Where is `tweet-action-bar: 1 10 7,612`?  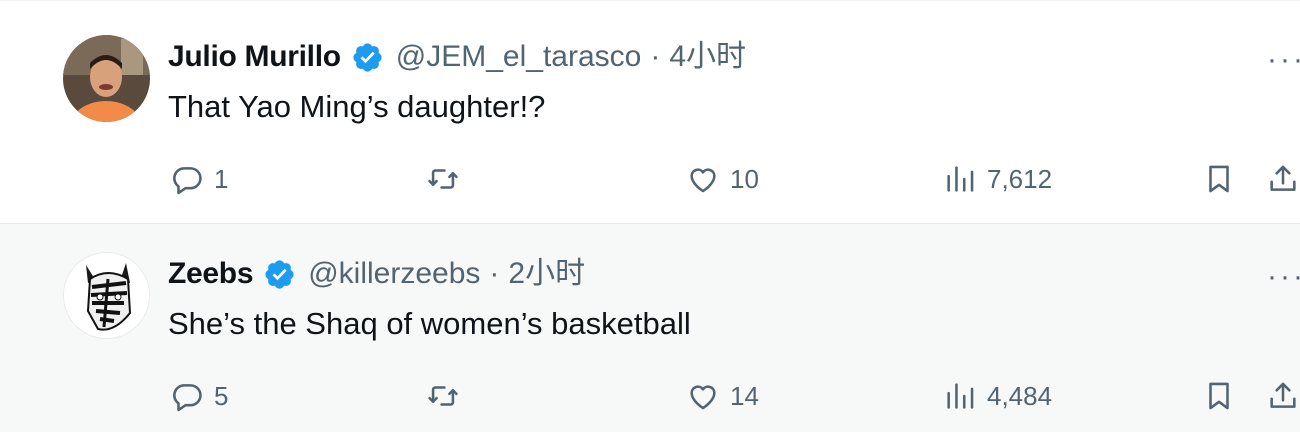
tweet-action-bar: 1 10 7,612 is located at coordinates (650, 179).